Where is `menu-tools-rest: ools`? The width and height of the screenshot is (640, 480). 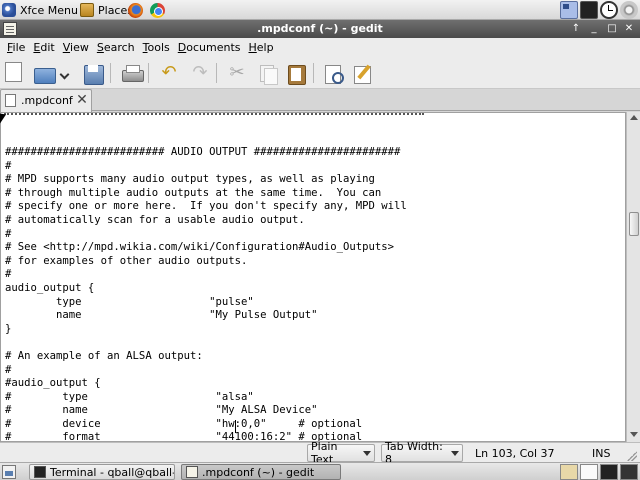 menu-tools-rest: ools is located at coordinates (158, 47).